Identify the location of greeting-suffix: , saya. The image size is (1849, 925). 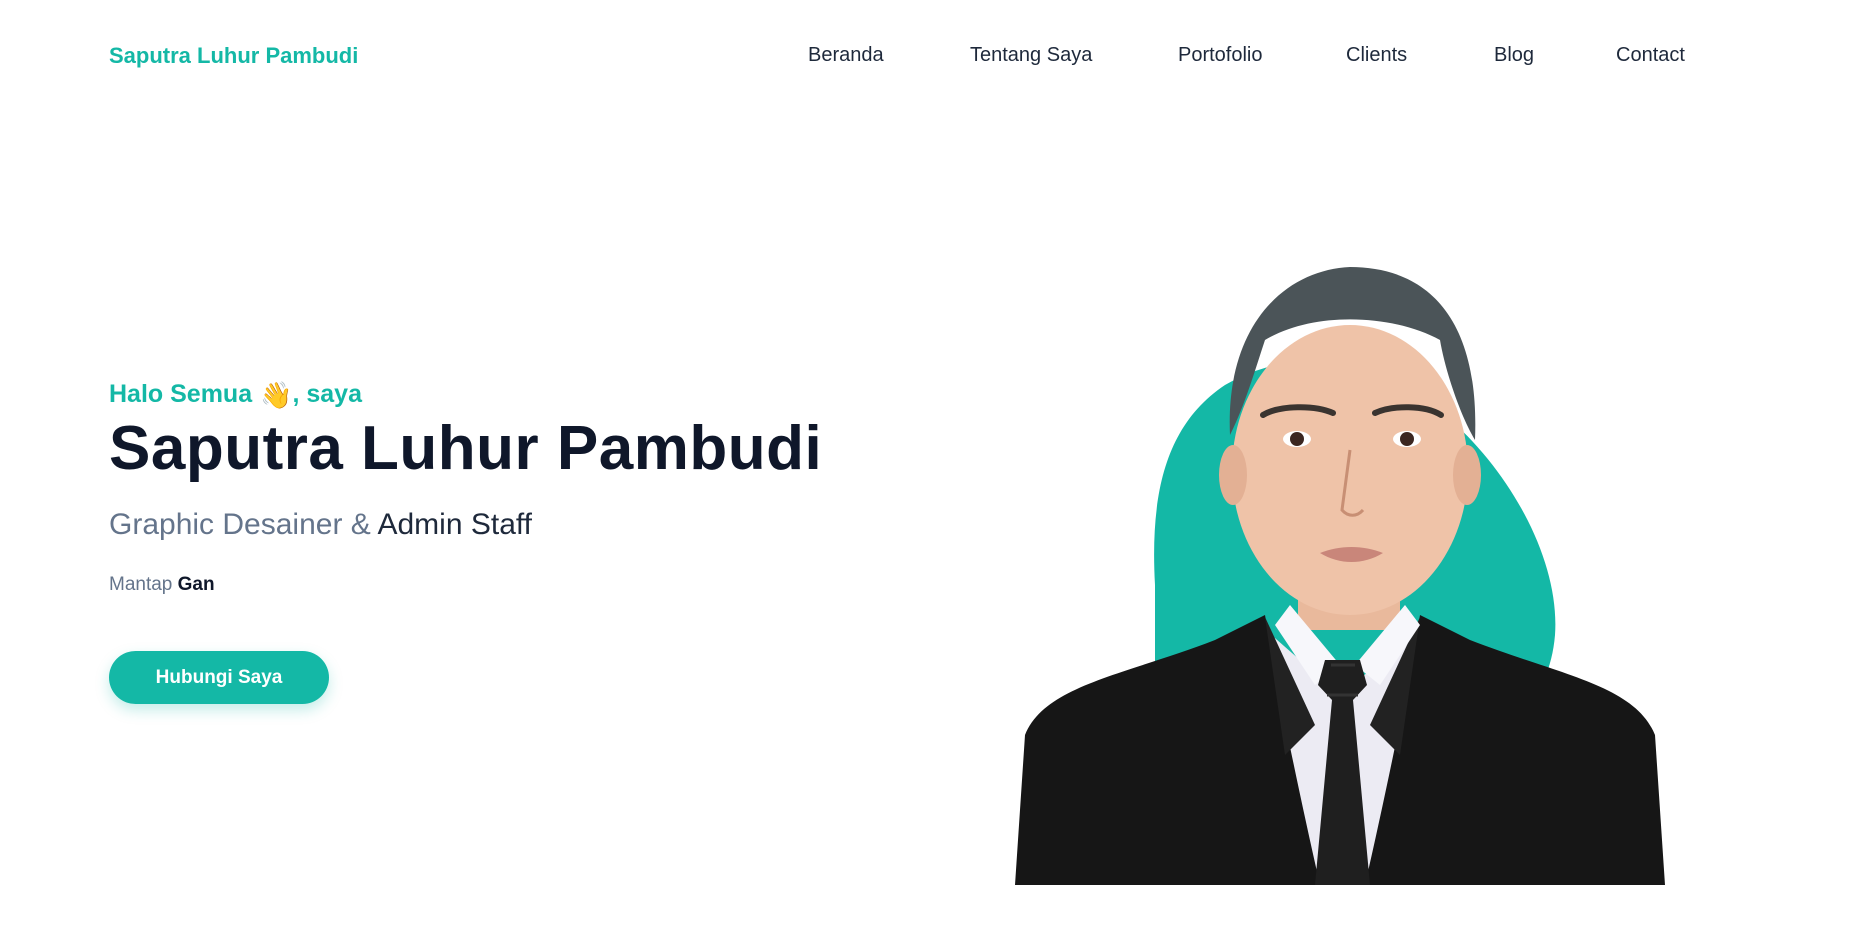
(327, 394).